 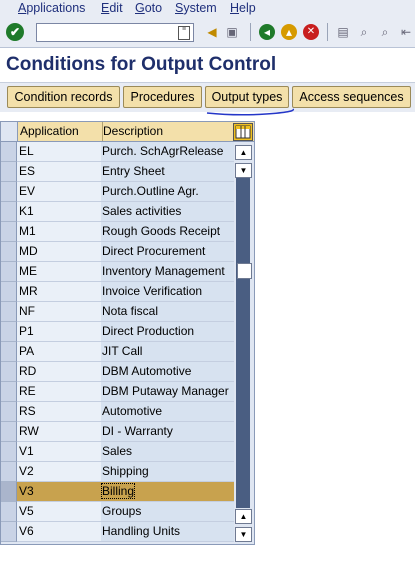 I want to click on cell-application: EL, so click(x=59, y=152).